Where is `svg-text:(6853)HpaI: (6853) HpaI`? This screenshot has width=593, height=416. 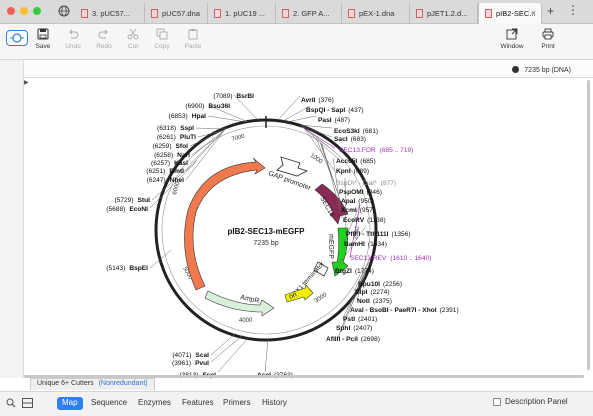
svg-text:(6853)HpaI: (6853) HpaI is located at coordinates (188, 116).